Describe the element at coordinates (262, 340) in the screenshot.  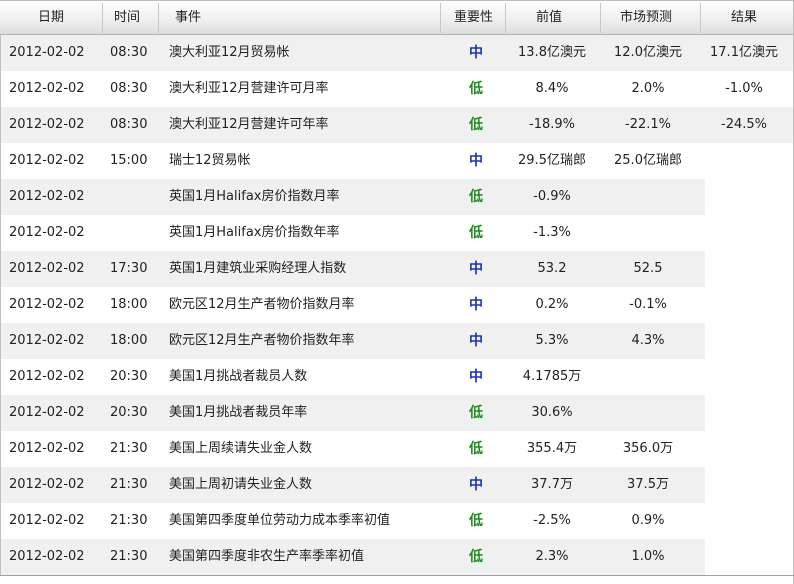
I see `cell-event: 欧元区12月生产者物价指数年率` at that location.